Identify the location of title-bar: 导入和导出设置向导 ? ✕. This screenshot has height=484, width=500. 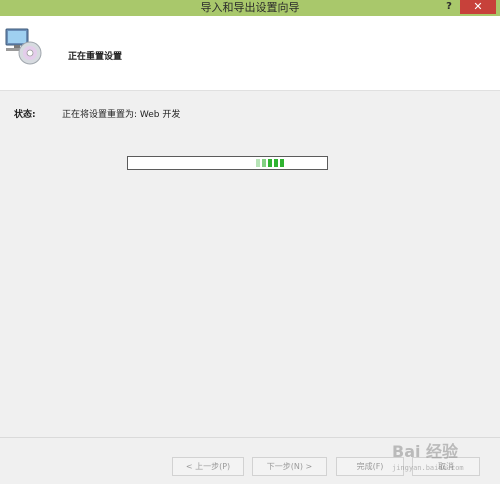
(250, 8).